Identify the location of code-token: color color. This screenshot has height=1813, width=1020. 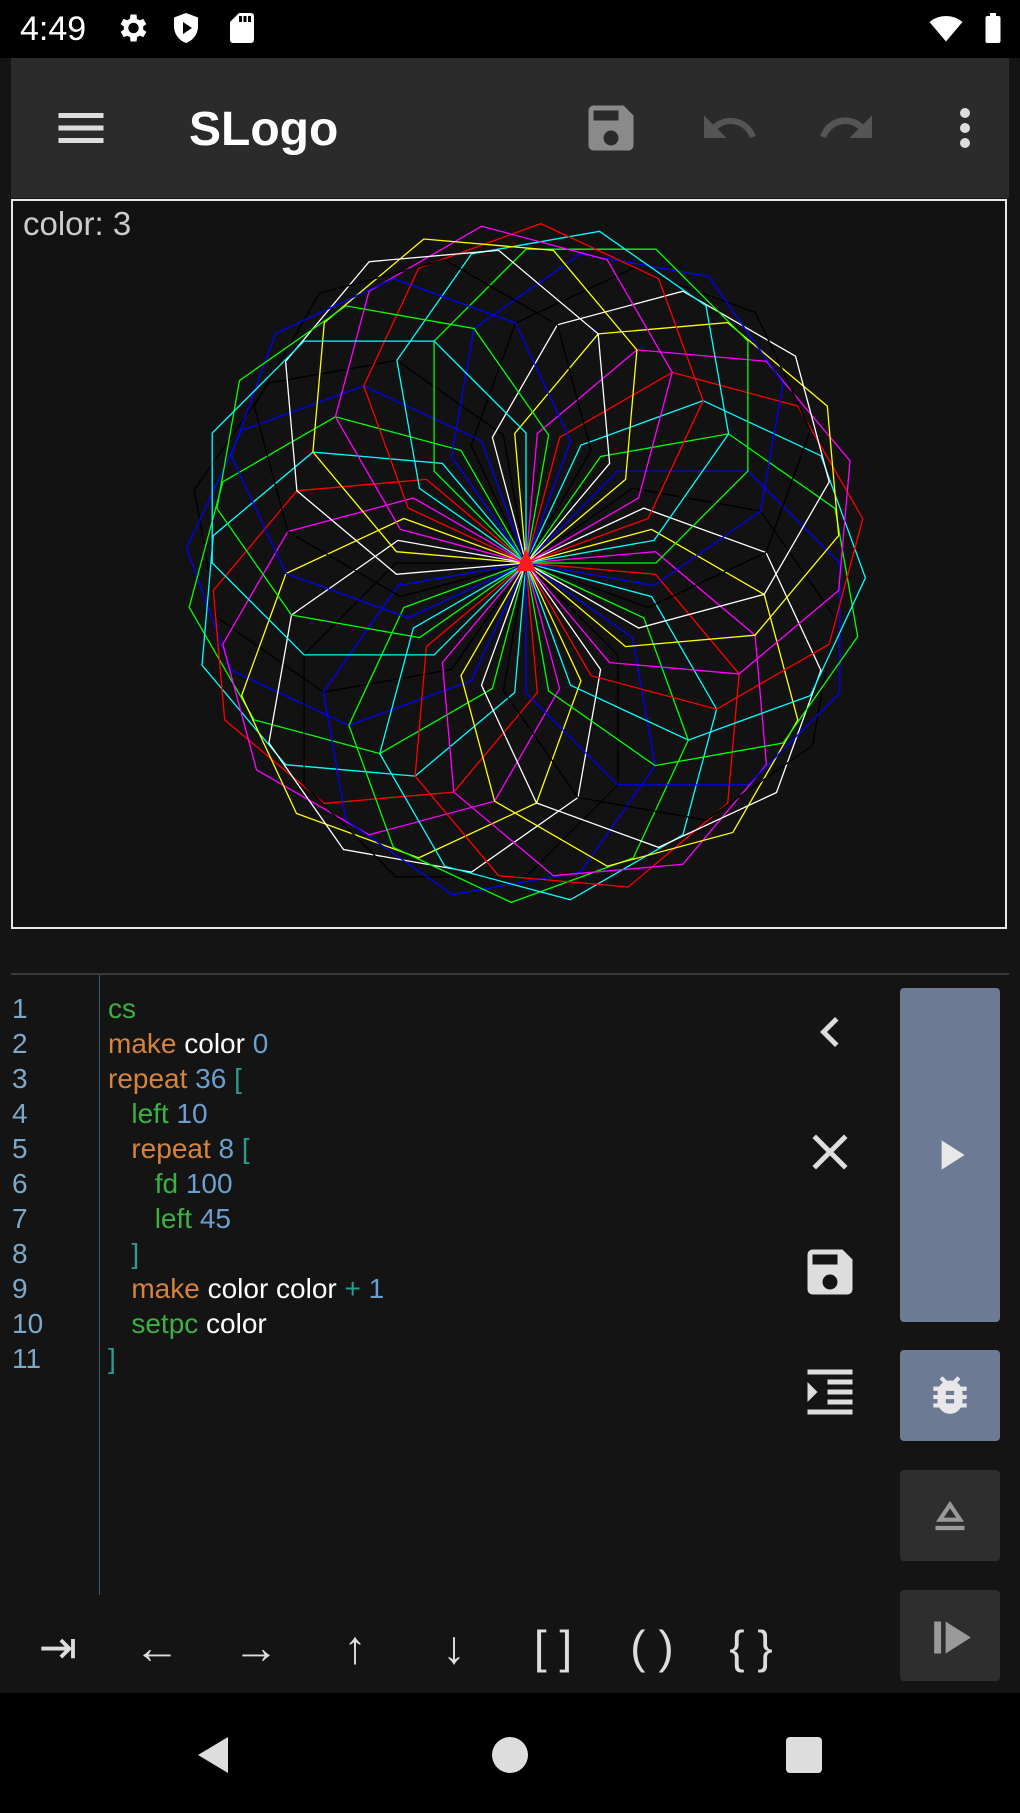
(272, 1288).